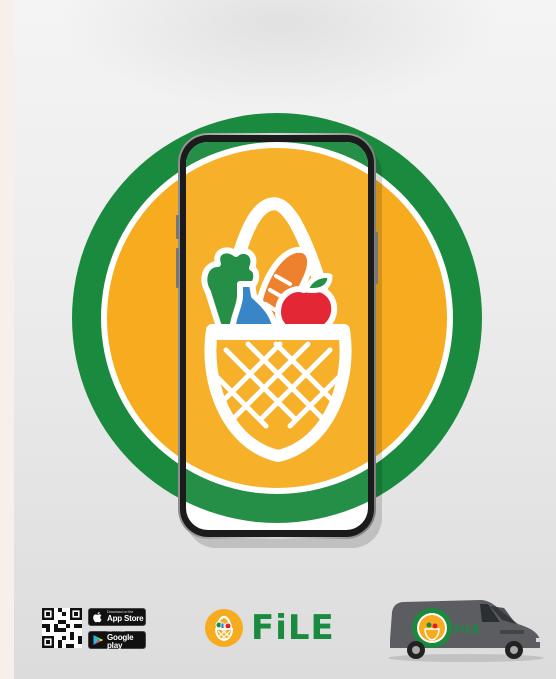  Describe the element at coordinates (97, 617) in the screenshot. I see `apple-icon` at that location.